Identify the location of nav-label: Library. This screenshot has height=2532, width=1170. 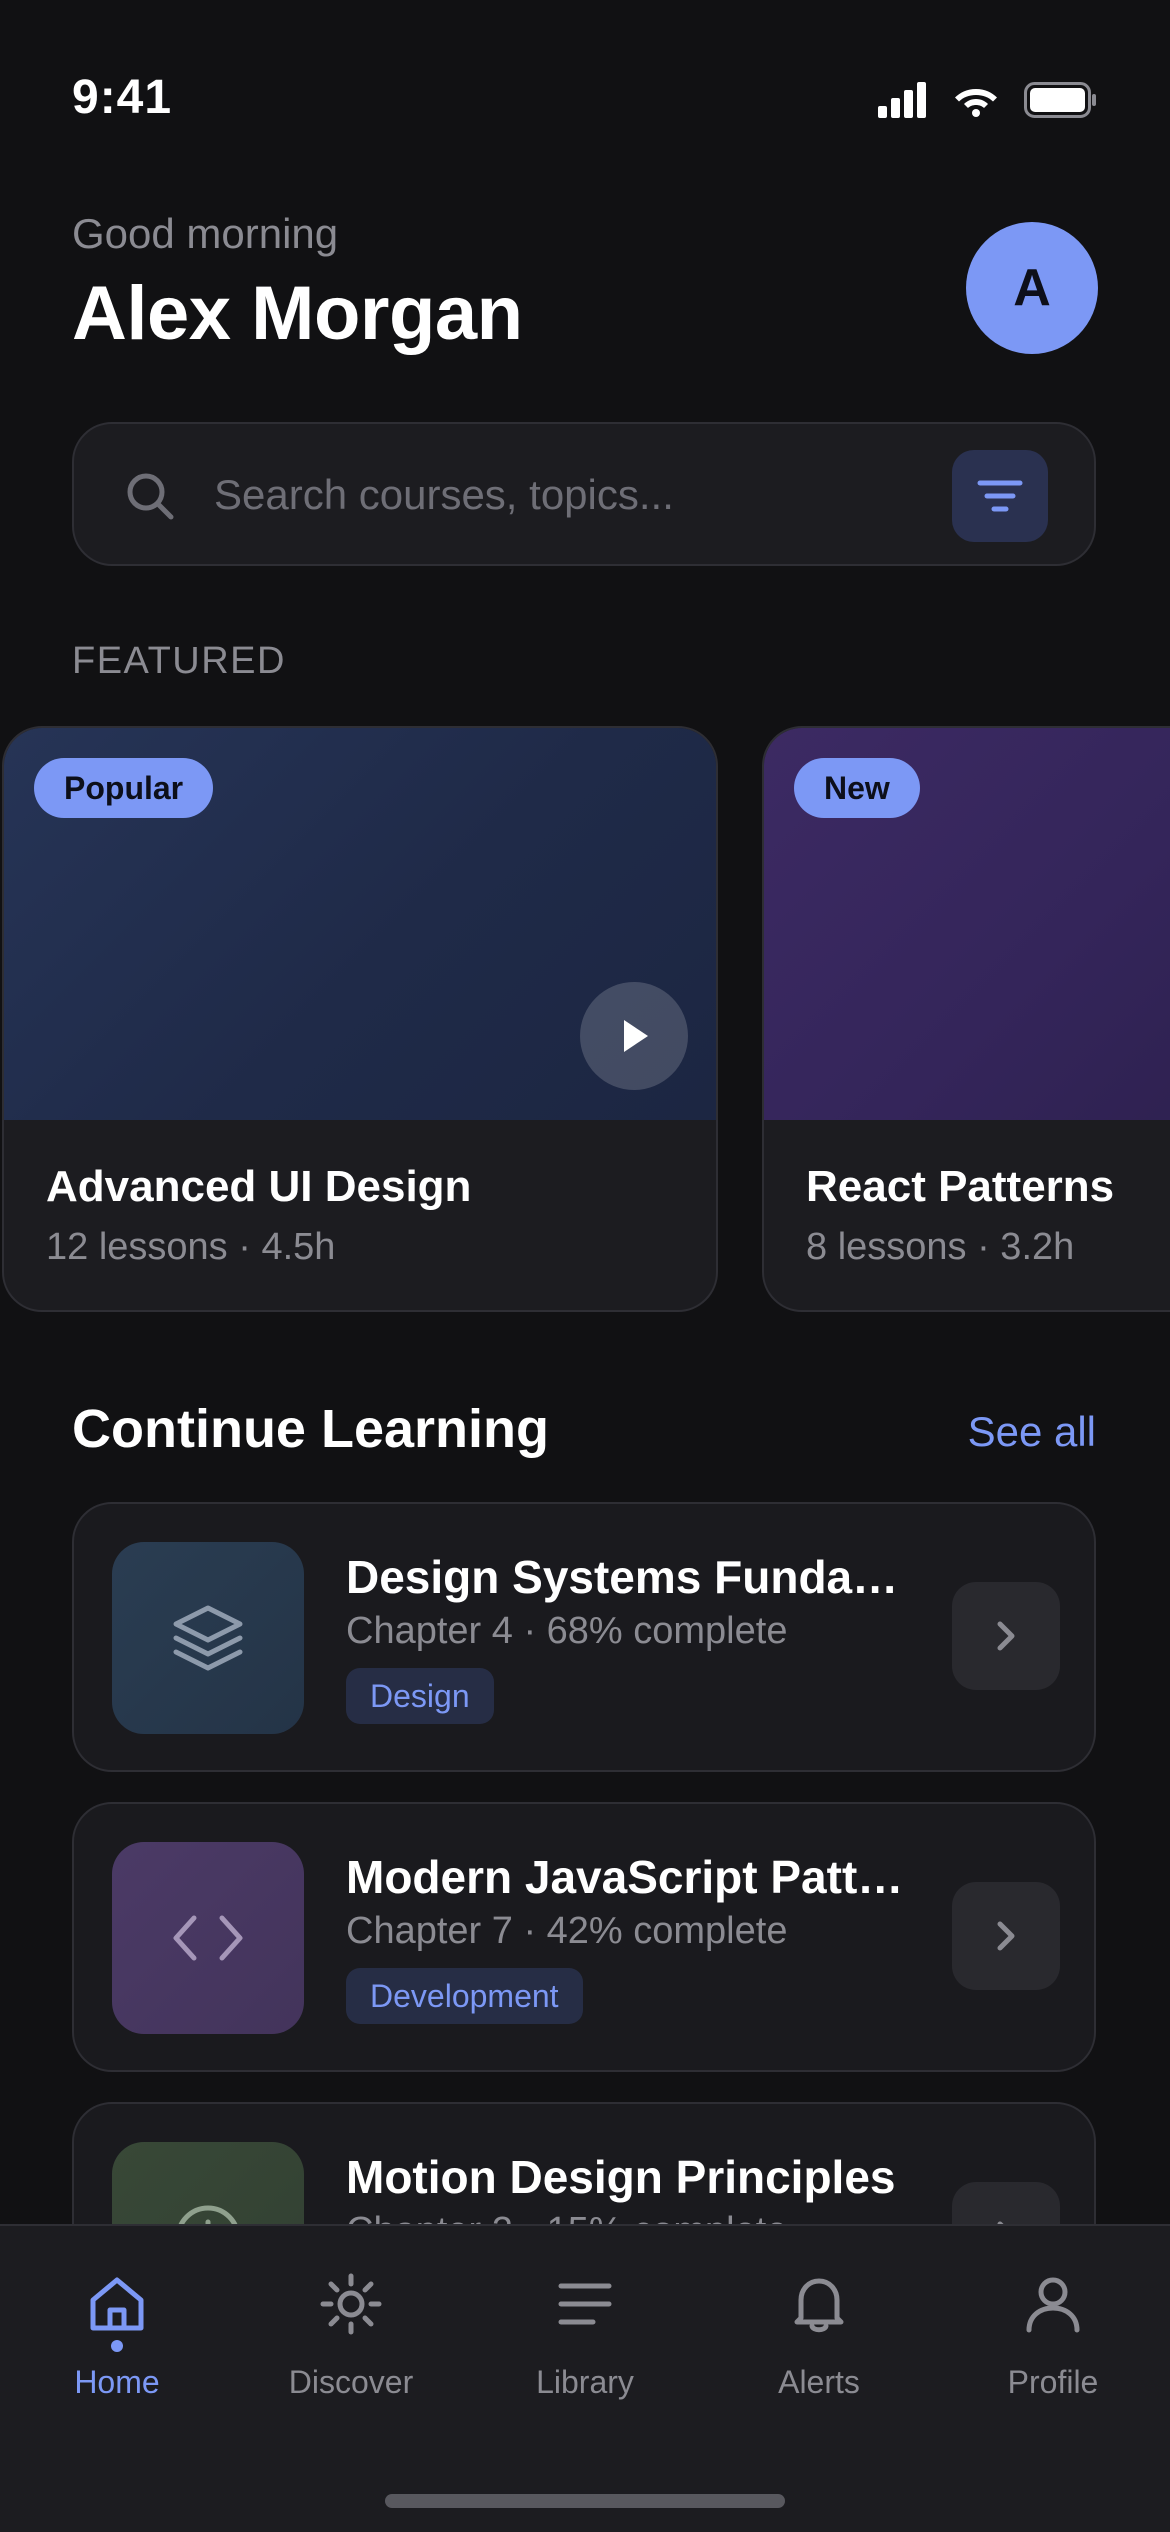
(585, 2382).